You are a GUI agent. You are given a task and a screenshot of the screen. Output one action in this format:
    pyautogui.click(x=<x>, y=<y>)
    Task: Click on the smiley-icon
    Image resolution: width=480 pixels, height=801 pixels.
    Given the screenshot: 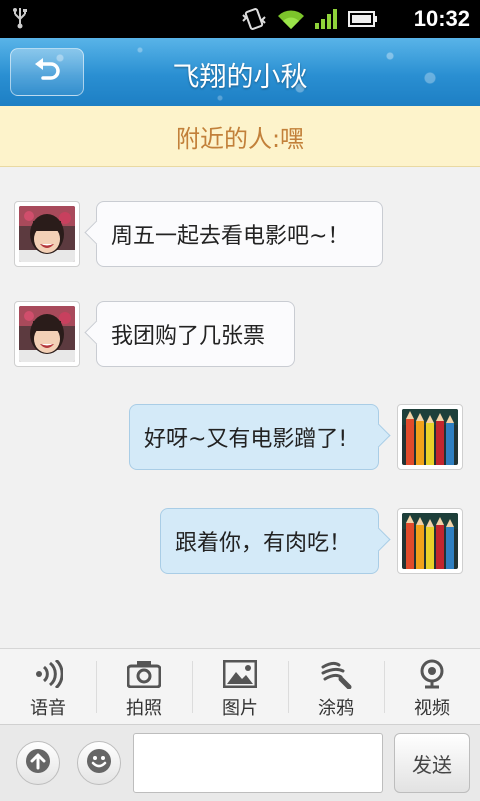 What is the action you would take?
    pyautogui.click(x=99, y=763)
    